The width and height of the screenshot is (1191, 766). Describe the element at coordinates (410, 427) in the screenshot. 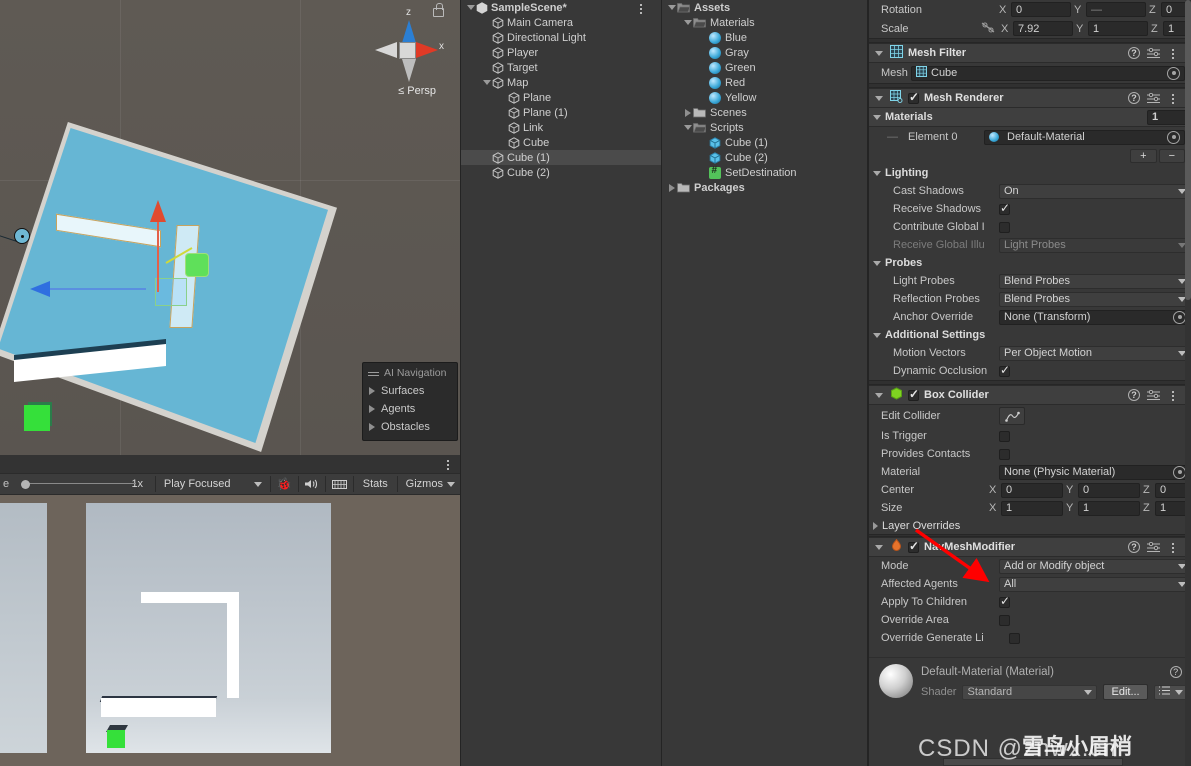

I see `overlay-item-obstacles: Obstacles` at that location.